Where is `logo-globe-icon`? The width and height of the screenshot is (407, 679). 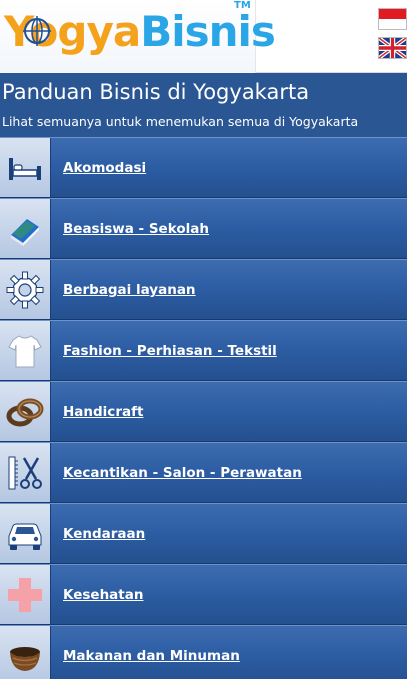 logo-globe-icon is located at coordinates (37, 31).